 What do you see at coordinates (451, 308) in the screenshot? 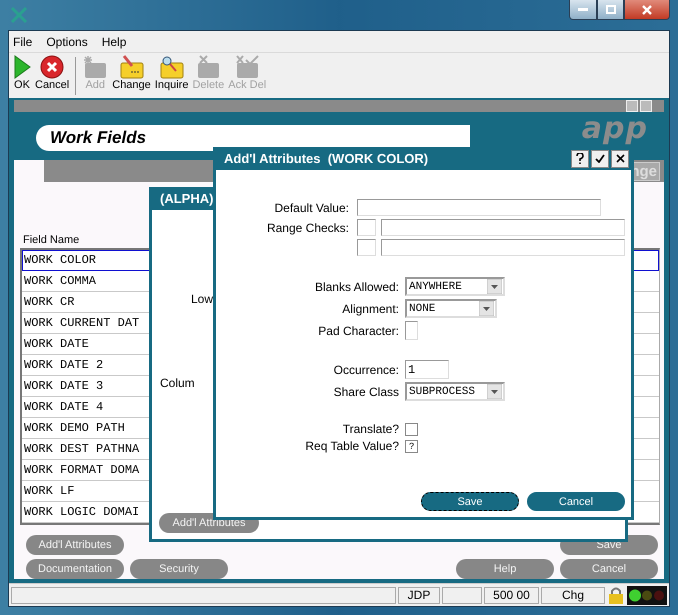
I see `dropdown: NONE` at bounding box center [451, 308].